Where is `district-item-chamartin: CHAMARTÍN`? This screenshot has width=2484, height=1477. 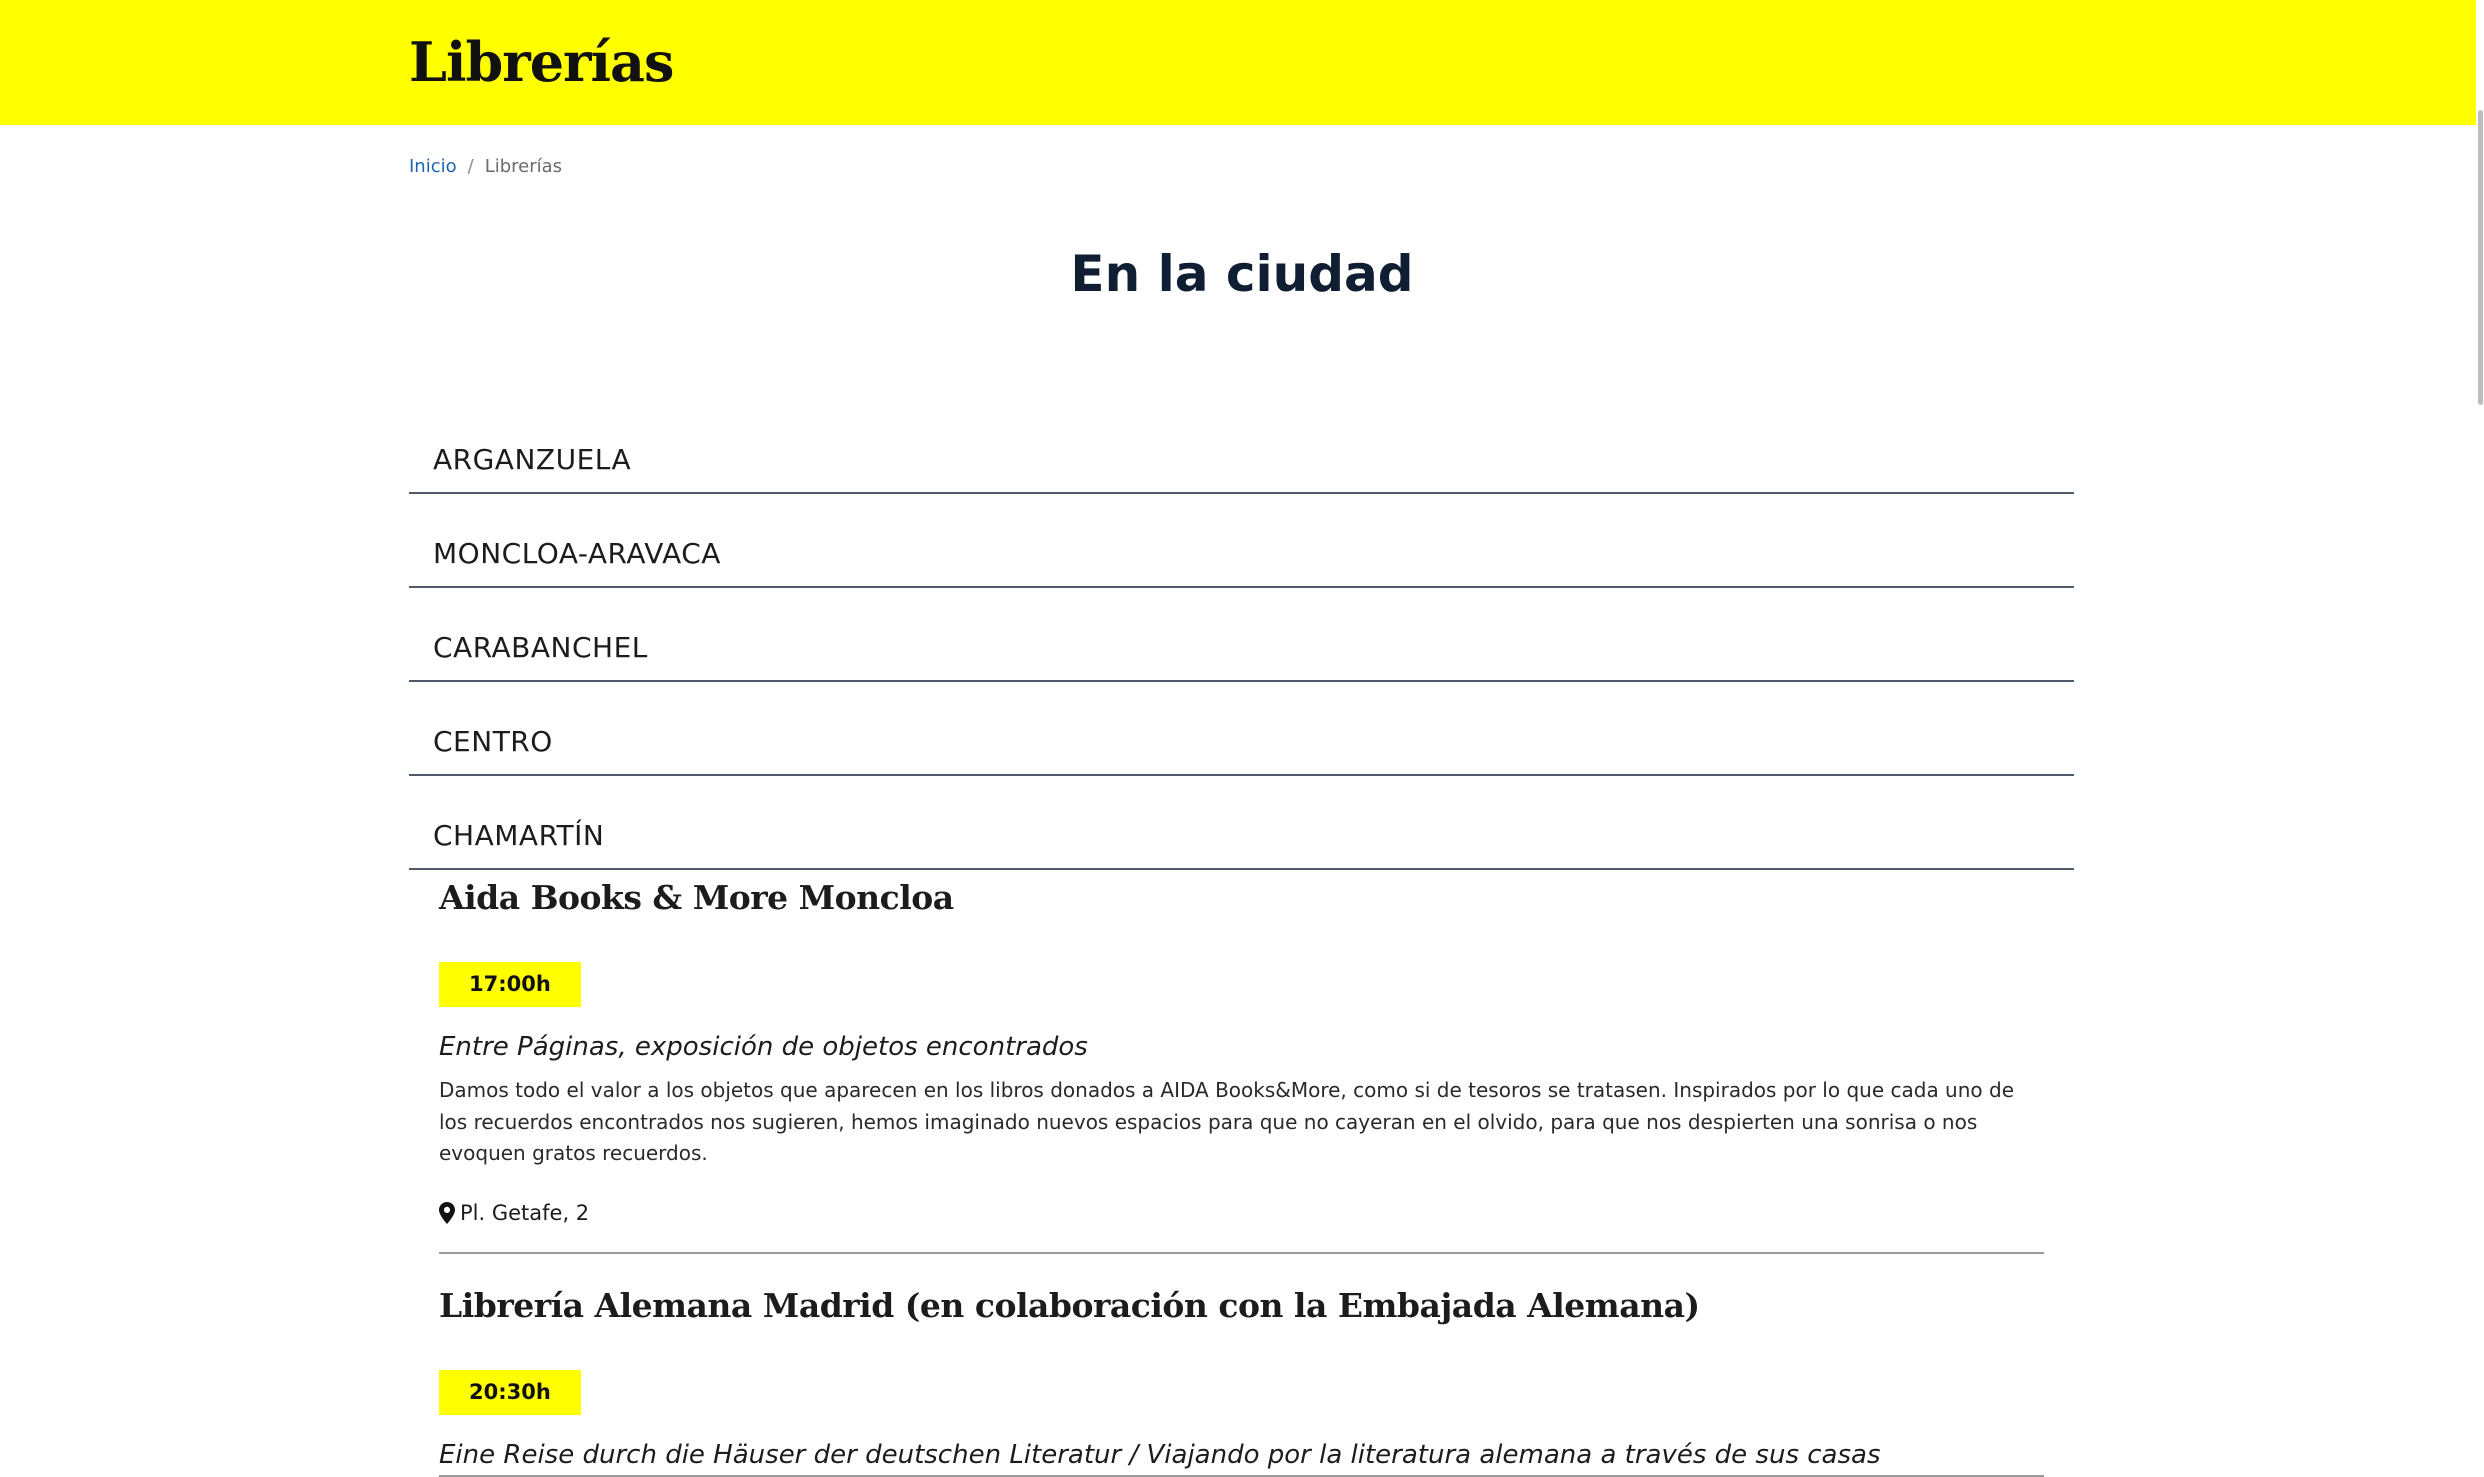
district-item-chamartin: CHAMARTÍN is located at coordinates (1241, 823).